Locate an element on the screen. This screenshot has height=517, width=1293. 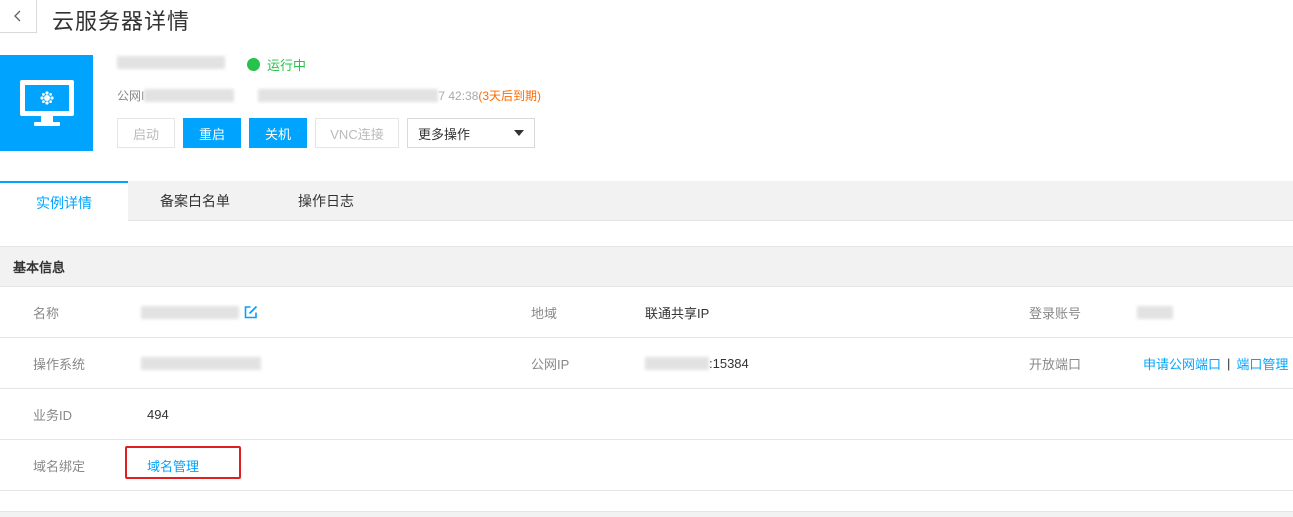
vnc-button: VNC连接 is located at coordinates (357, 133).